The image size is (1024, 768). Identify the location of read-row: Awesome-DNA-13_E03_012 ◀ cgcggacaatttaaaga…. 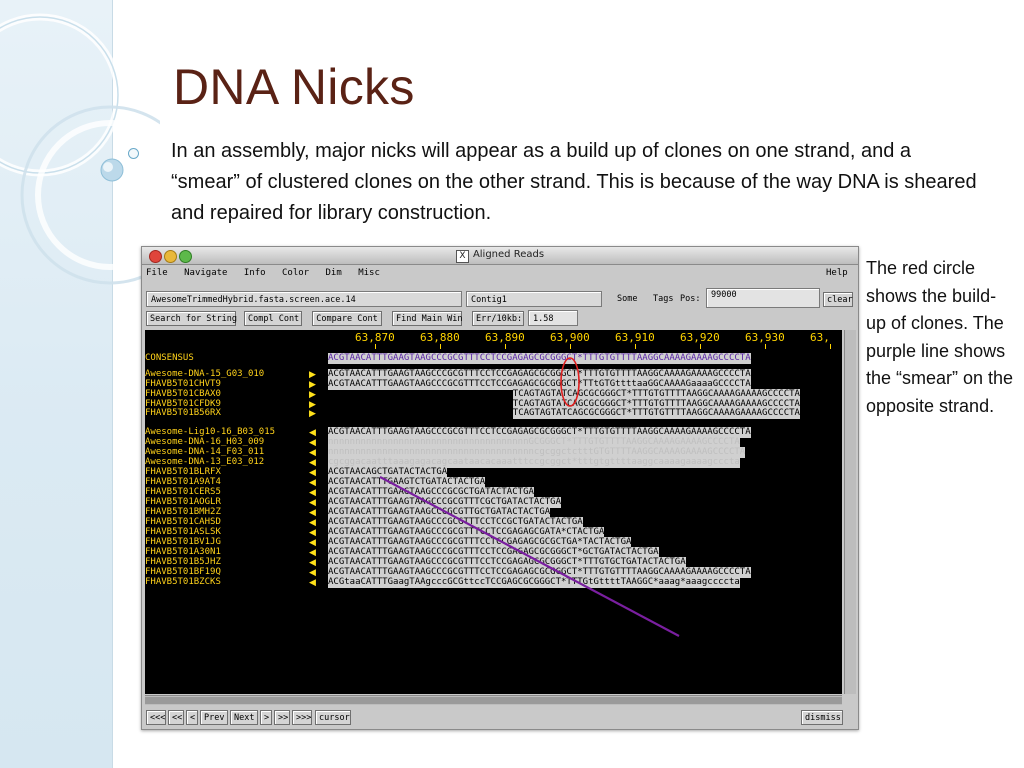
(493, 462).